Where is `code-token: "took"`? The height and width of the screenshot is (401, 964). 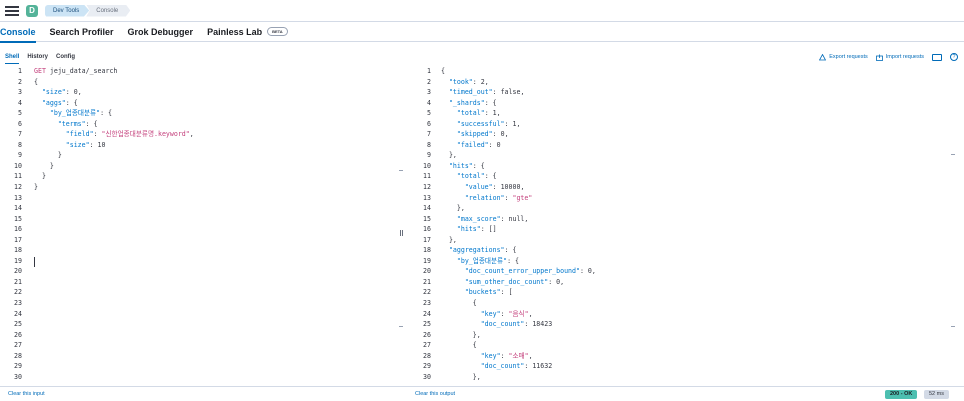 code-token: "took" is located at coordinates (460, 81).